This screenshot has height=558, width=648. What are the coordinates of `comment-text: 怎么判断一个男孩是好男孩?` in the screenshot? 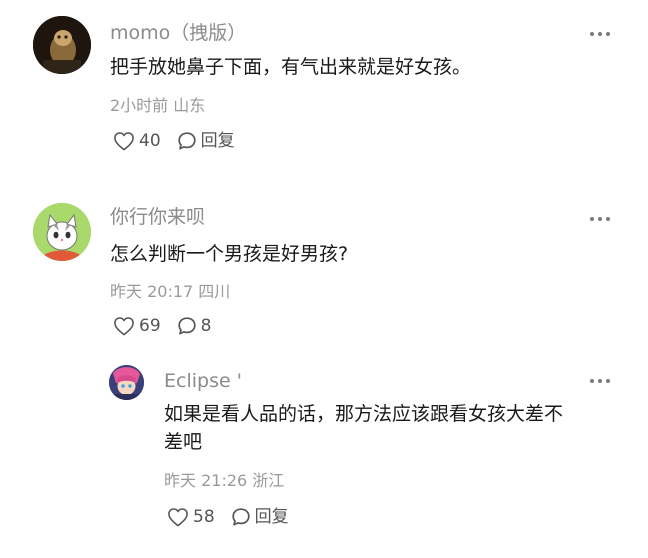 It's located at (229, 254).